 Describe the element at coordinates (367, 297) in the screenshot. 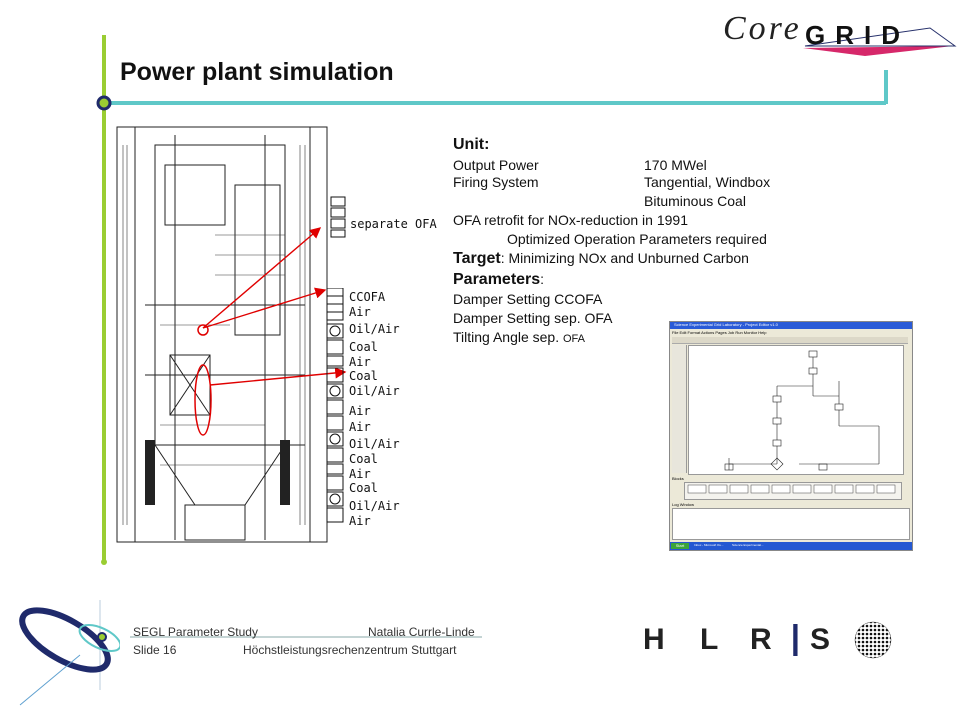

I see `burner-label: CCOFA` at that location.